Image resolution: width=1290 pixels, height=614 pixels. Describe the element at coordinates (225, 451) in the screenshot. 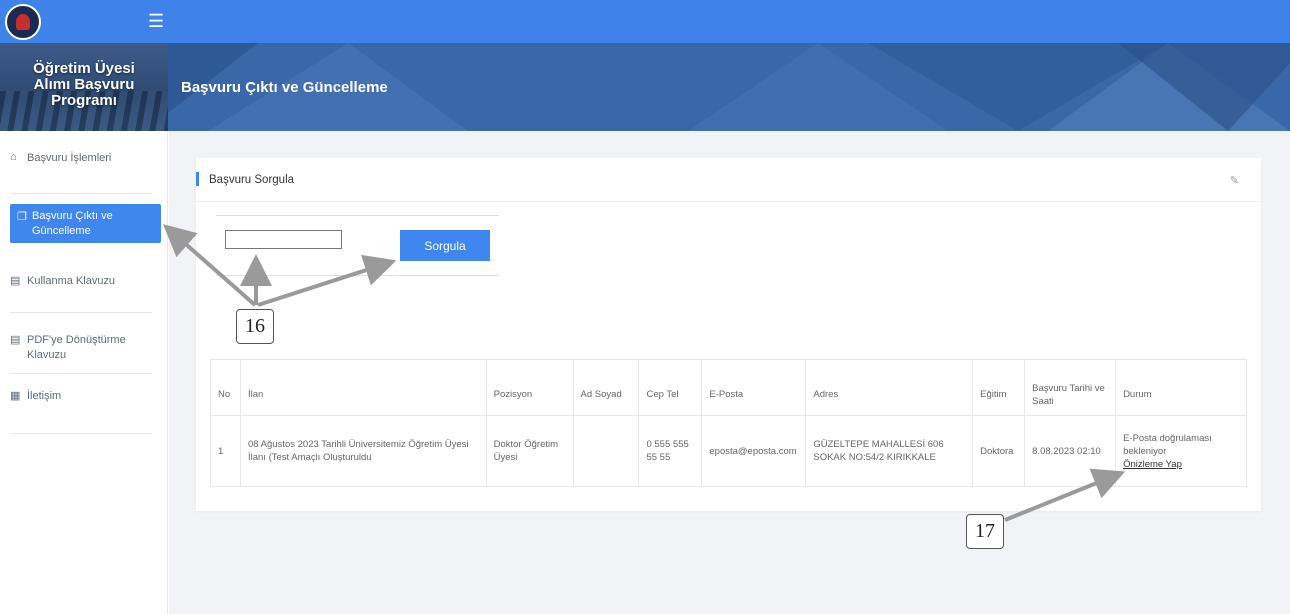

I see `cell-no: 1` at that location.